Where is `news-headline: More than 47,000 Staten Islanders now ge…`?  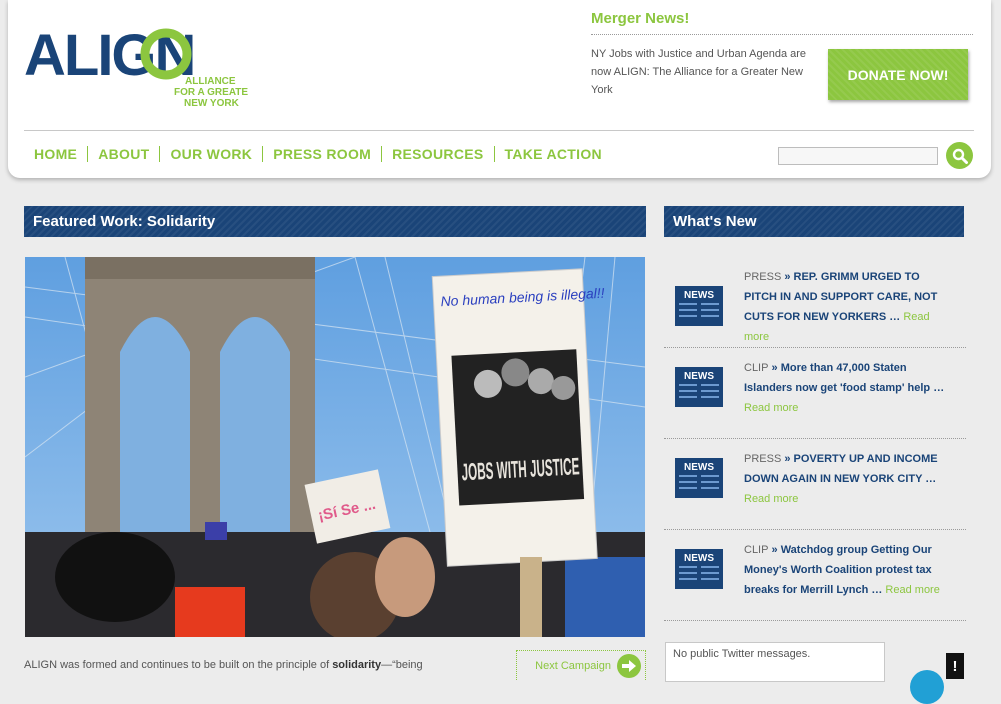
news-headline: More than 47,000 Staten Islanders now ge… is located at coordinates (844, 378).